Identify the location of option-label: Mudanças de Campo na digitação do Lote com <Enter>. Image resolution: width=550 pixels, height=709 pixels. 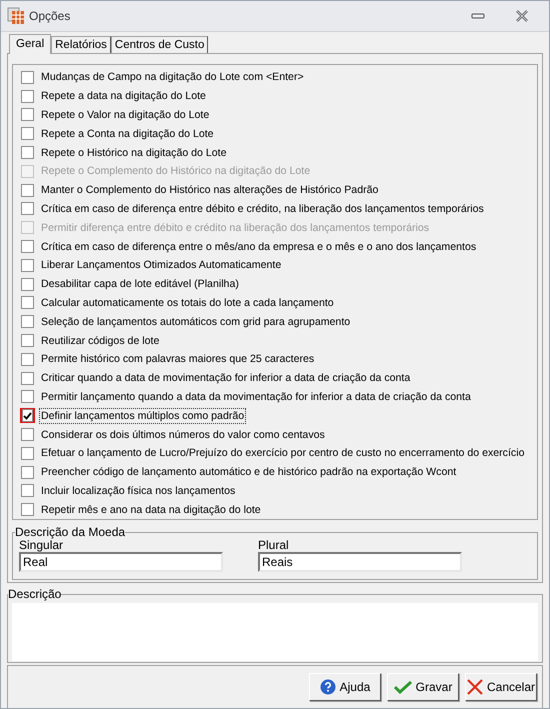
(172, 77).